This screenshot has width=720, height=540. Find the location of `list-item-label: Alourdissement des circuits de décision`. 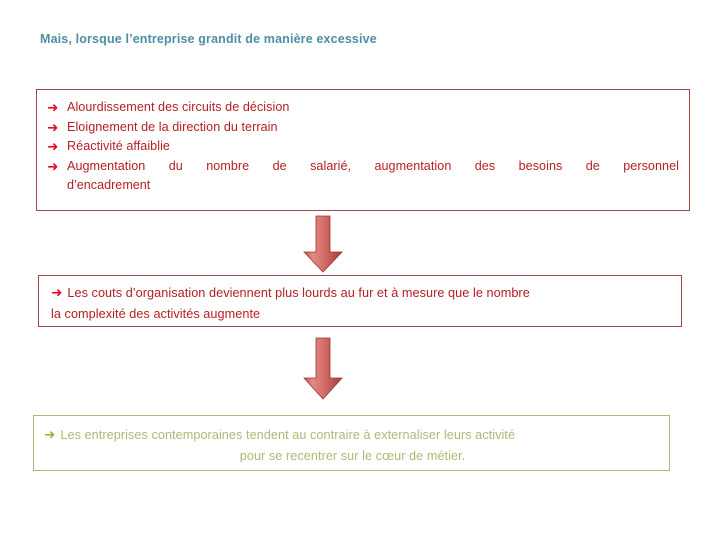

list-item-label: Alourdissement des circuits de décision is located at coordinates (178, 107).